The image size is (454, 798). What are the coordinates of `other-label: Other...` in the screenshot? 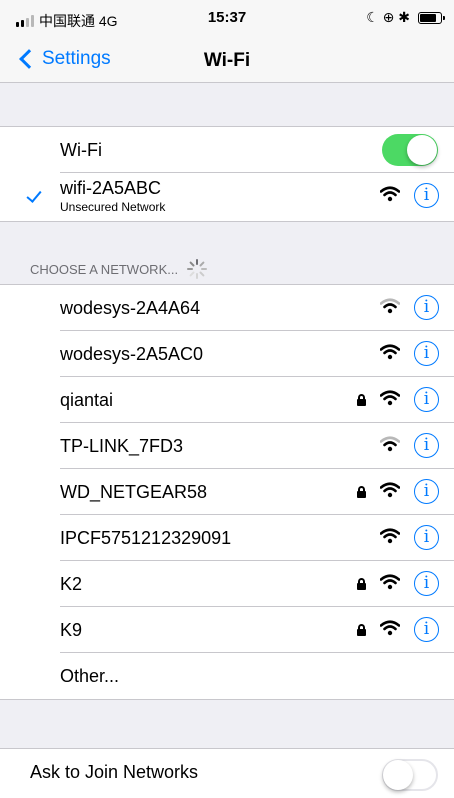 It's located at (90, 676).